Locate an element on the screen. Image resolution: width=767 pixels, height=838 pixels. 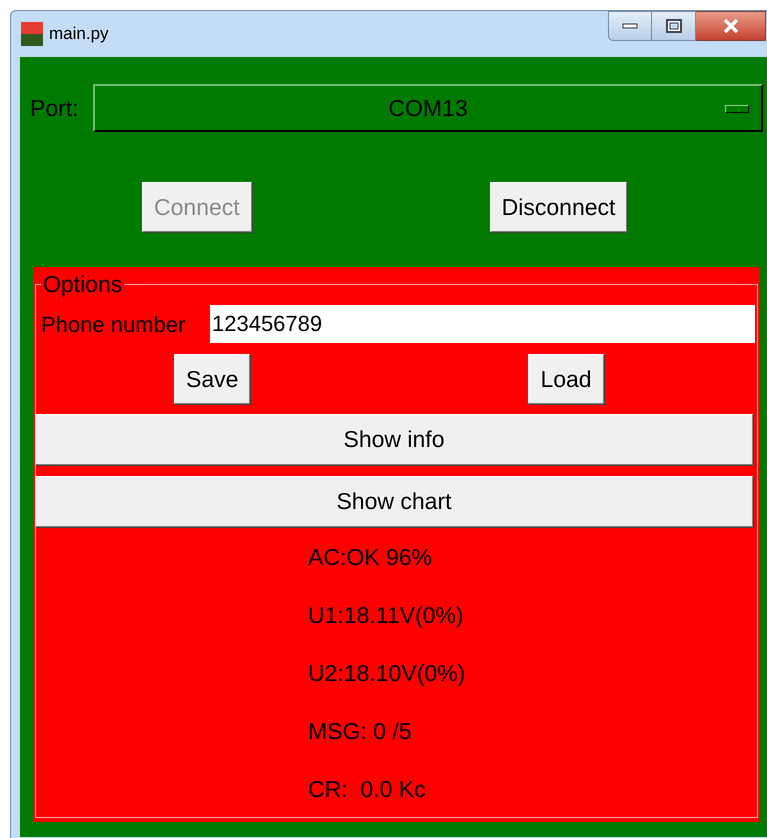
load-button: Load is located at coordinates (566, 379).